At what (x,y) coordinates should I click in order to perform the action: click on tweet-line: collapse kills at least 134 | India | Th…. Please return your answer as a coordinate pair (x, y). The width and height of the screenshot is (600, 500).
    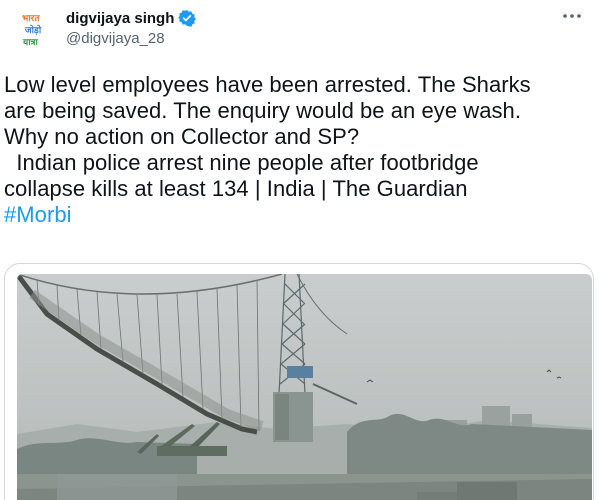
    Looking at the image, I should click on (236, 188).